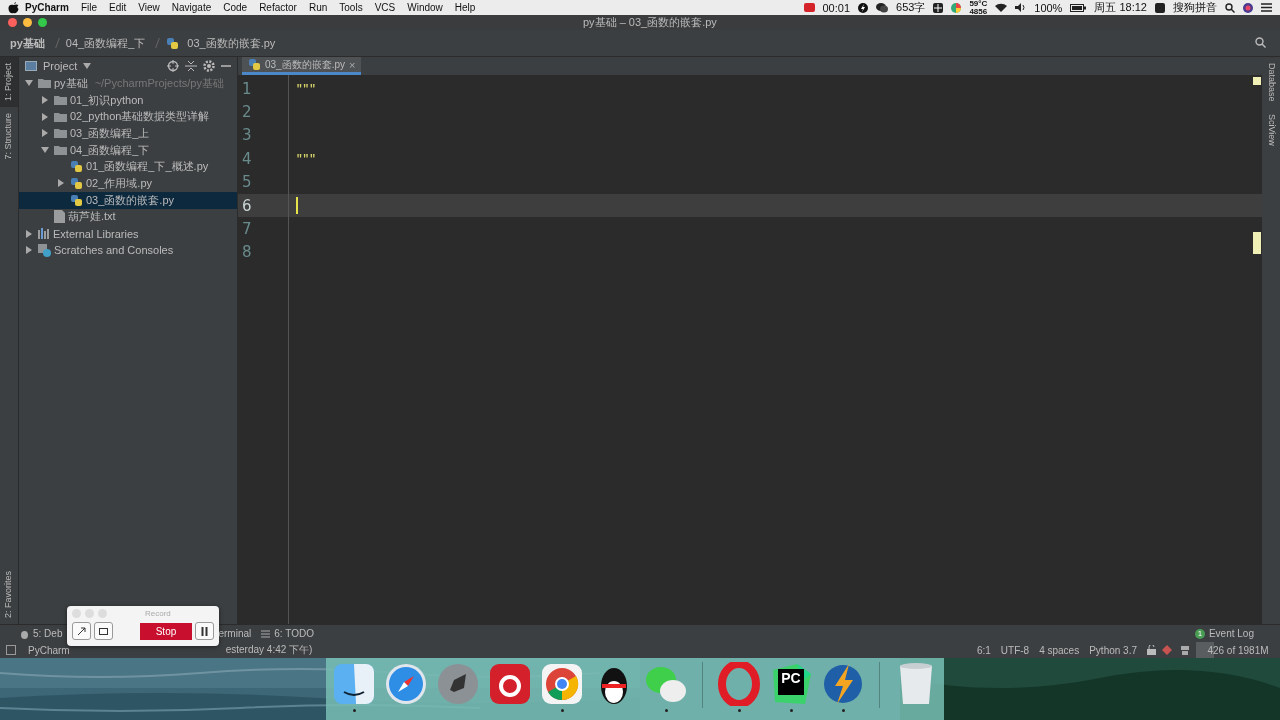 The image size is (1280, 720). I want to click on tool-window-tab: 1: Project, so click(9, 82).